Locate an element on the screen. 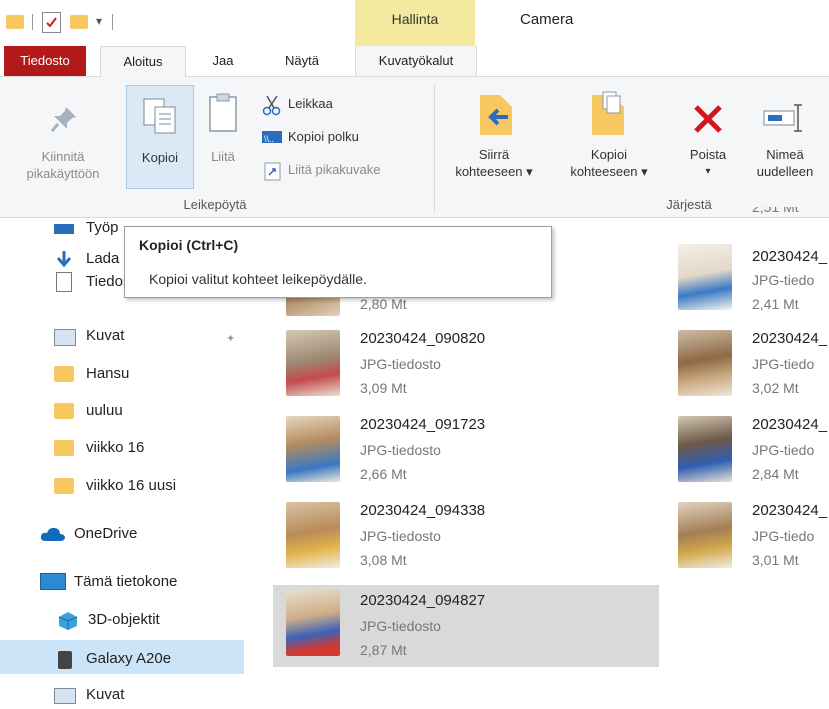 The image size is (829, 709). pin-to-quick-access-button: Kiinnitä pikakäyttöön is located at coordinates (63, 137).